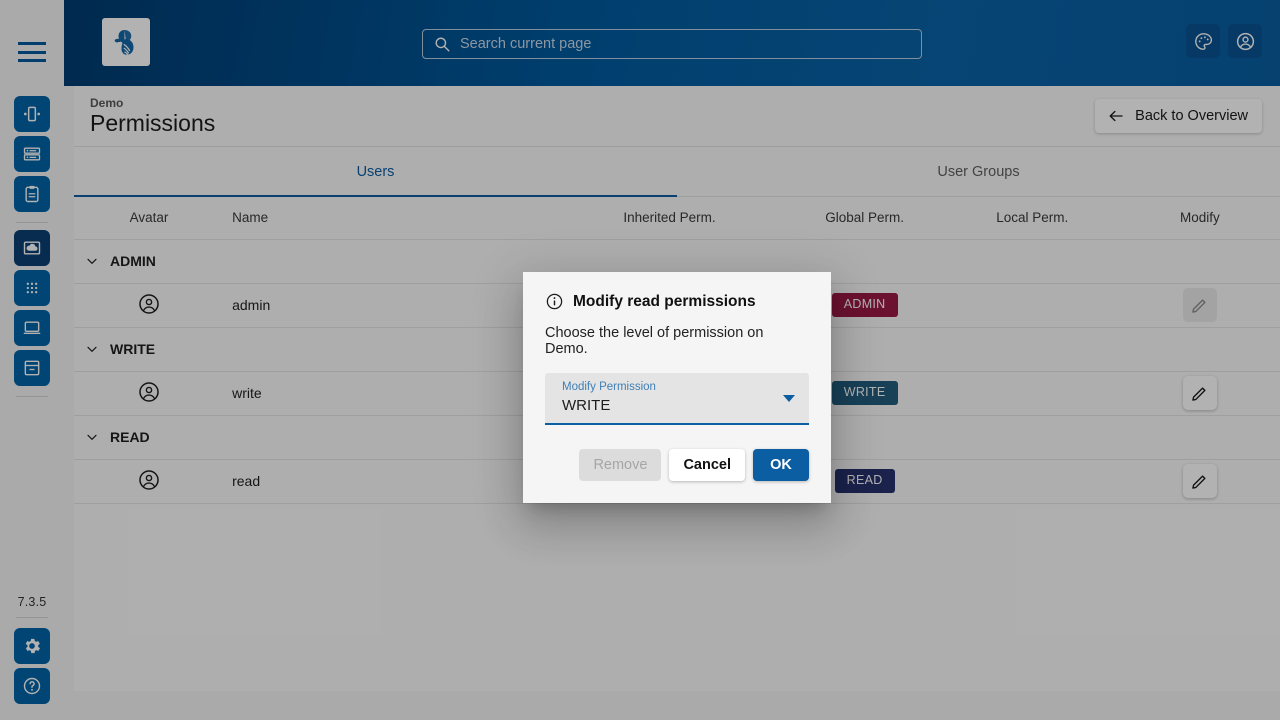 Image resolution: width=1280 pixels, height=720 pixels. Describe the element at coordinates (677, 399) in the screenshot. I see `modify-permission-select: Modify Permission WRITE` at that location.